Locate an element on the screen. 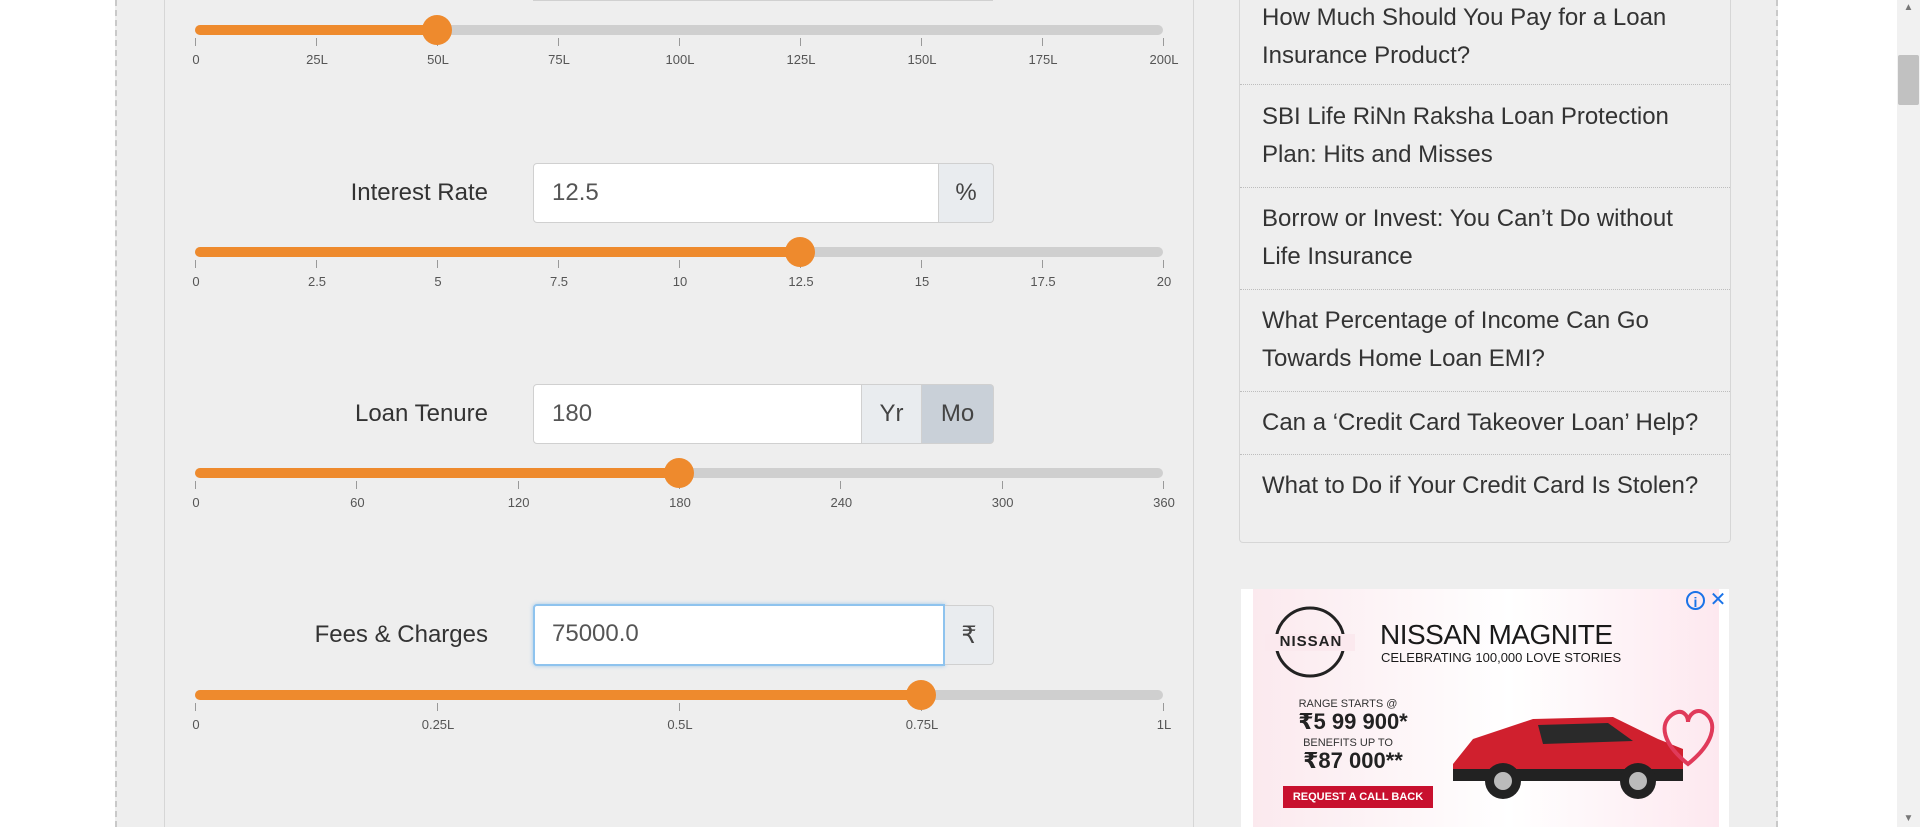 The height and width of the screenshot is (827, 1920). loan-amount-slider: 0 25L 50L 75L 100L 125L 150L 175L 200L is located at coordinates (685, 36).